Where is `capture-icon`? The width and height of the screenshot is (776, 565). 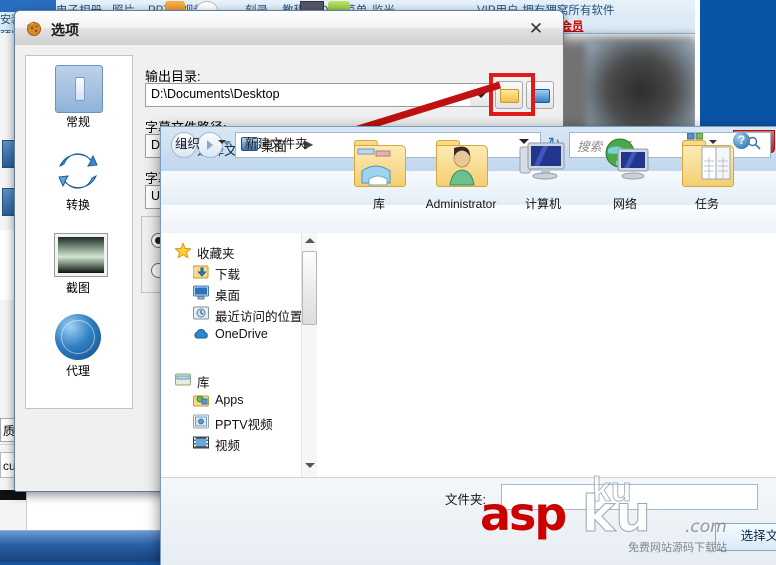
capture-icon is located at coordinates (81, 255).